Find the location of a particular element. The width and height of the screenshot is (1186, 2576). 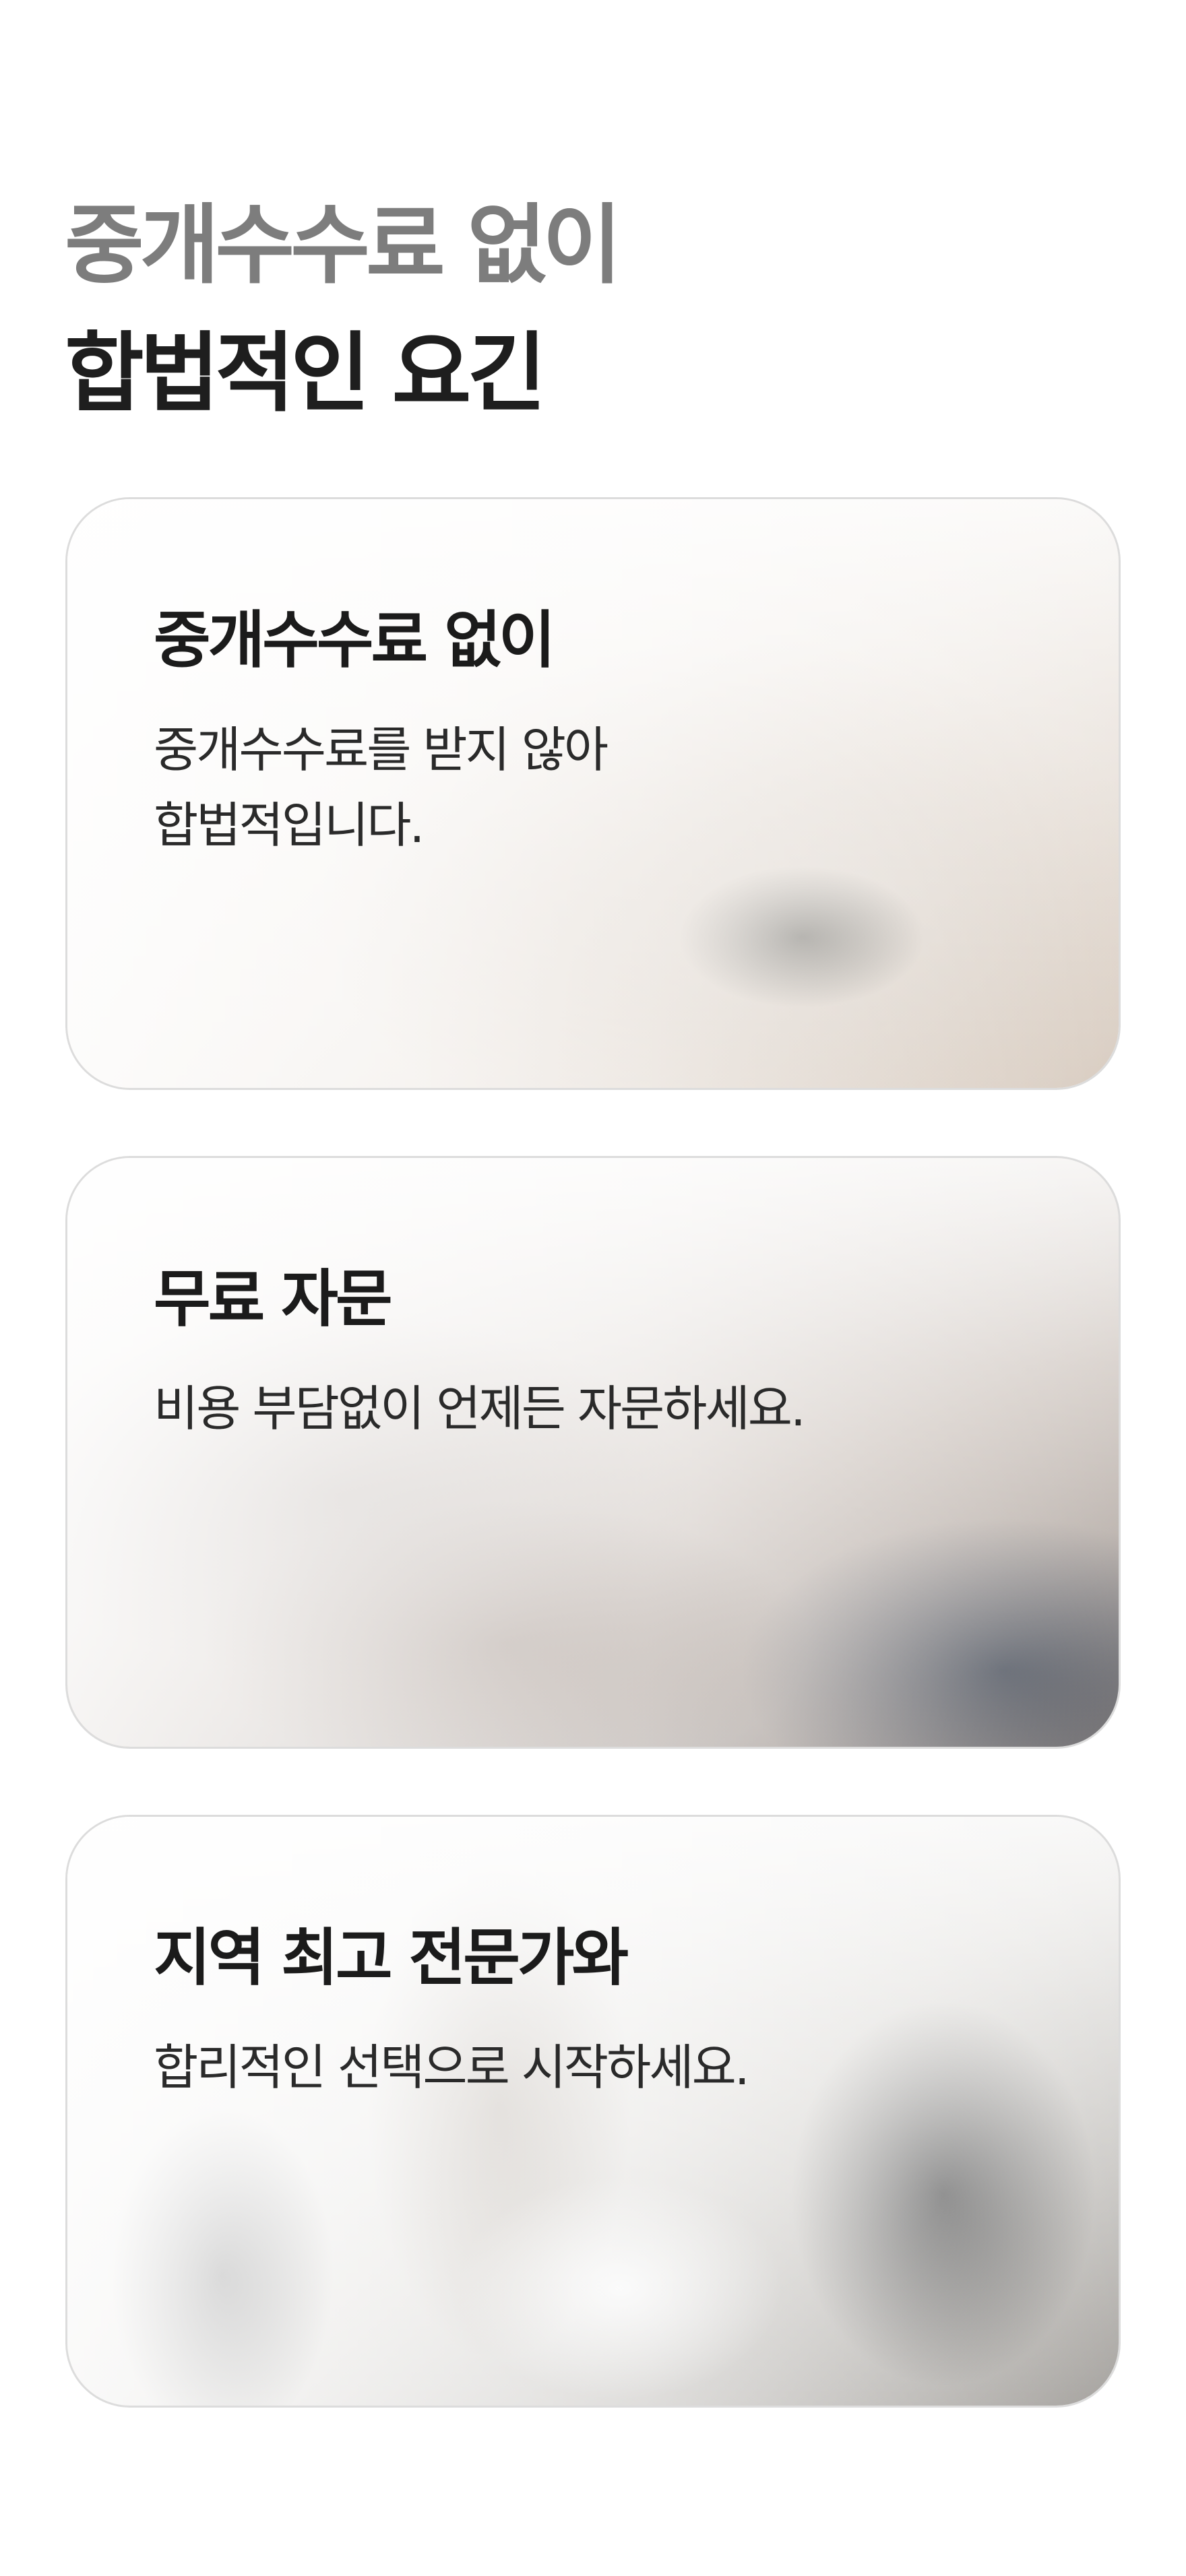

headline-line-2: 합법적인 요긴 is located at coordinates (306, 373).